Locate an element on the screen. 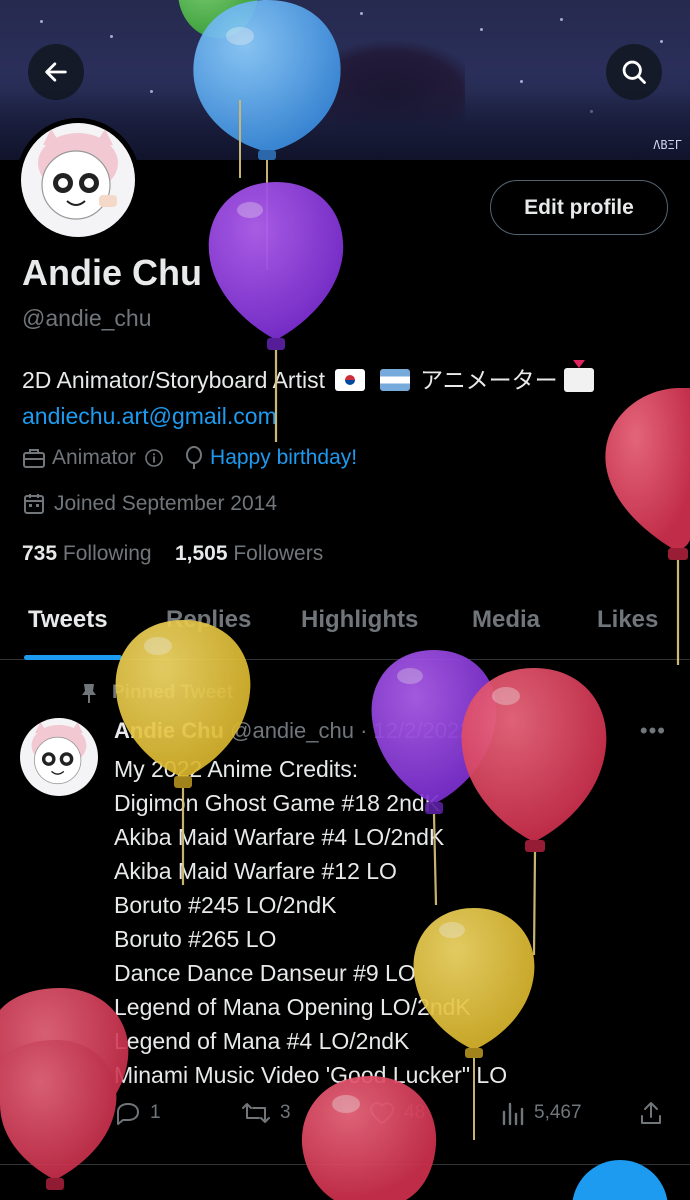  tweet-line: Boruto #245 LO/2ndK is located at coordinates (225, 905).